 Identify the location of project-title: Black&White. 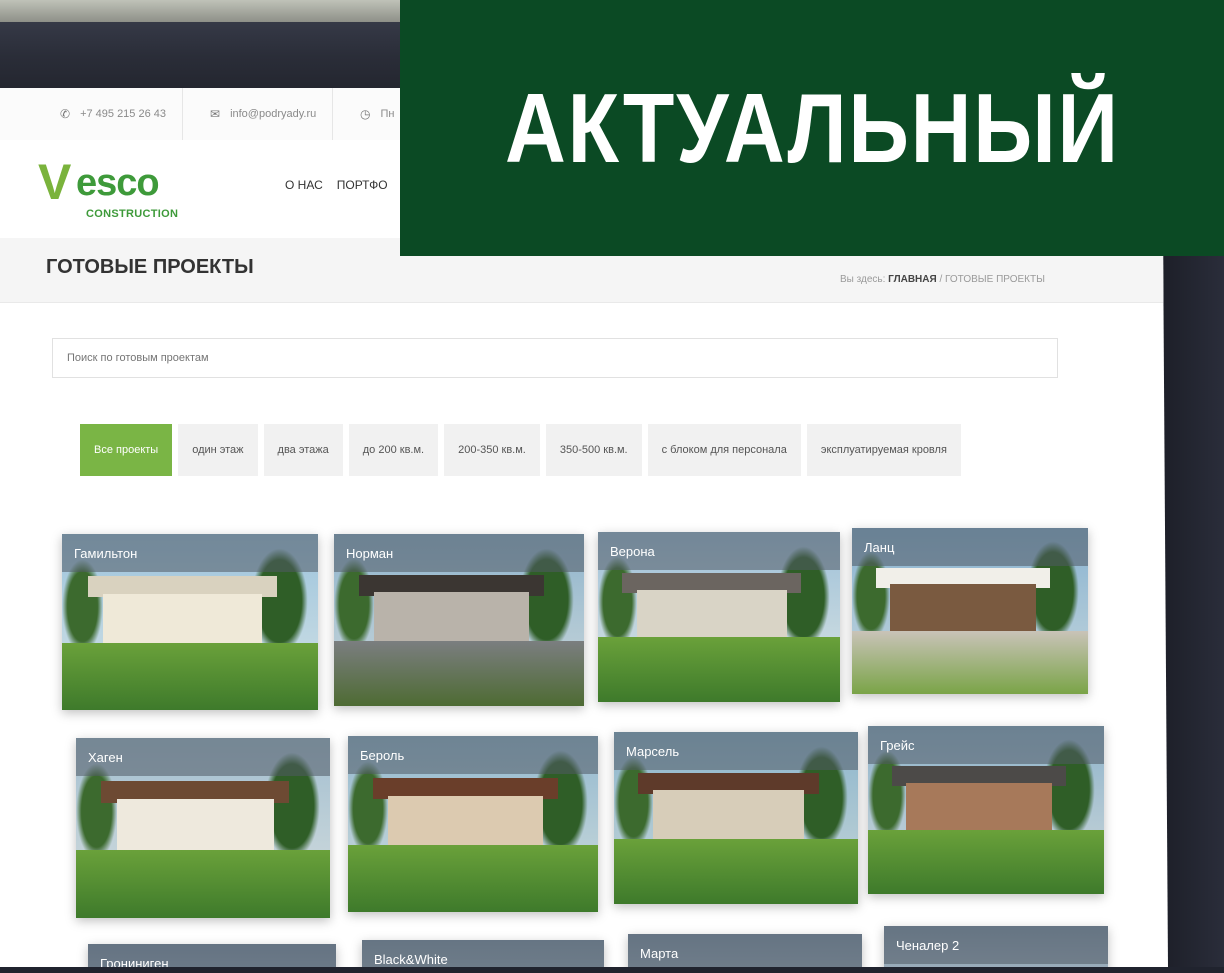
(483, 954).